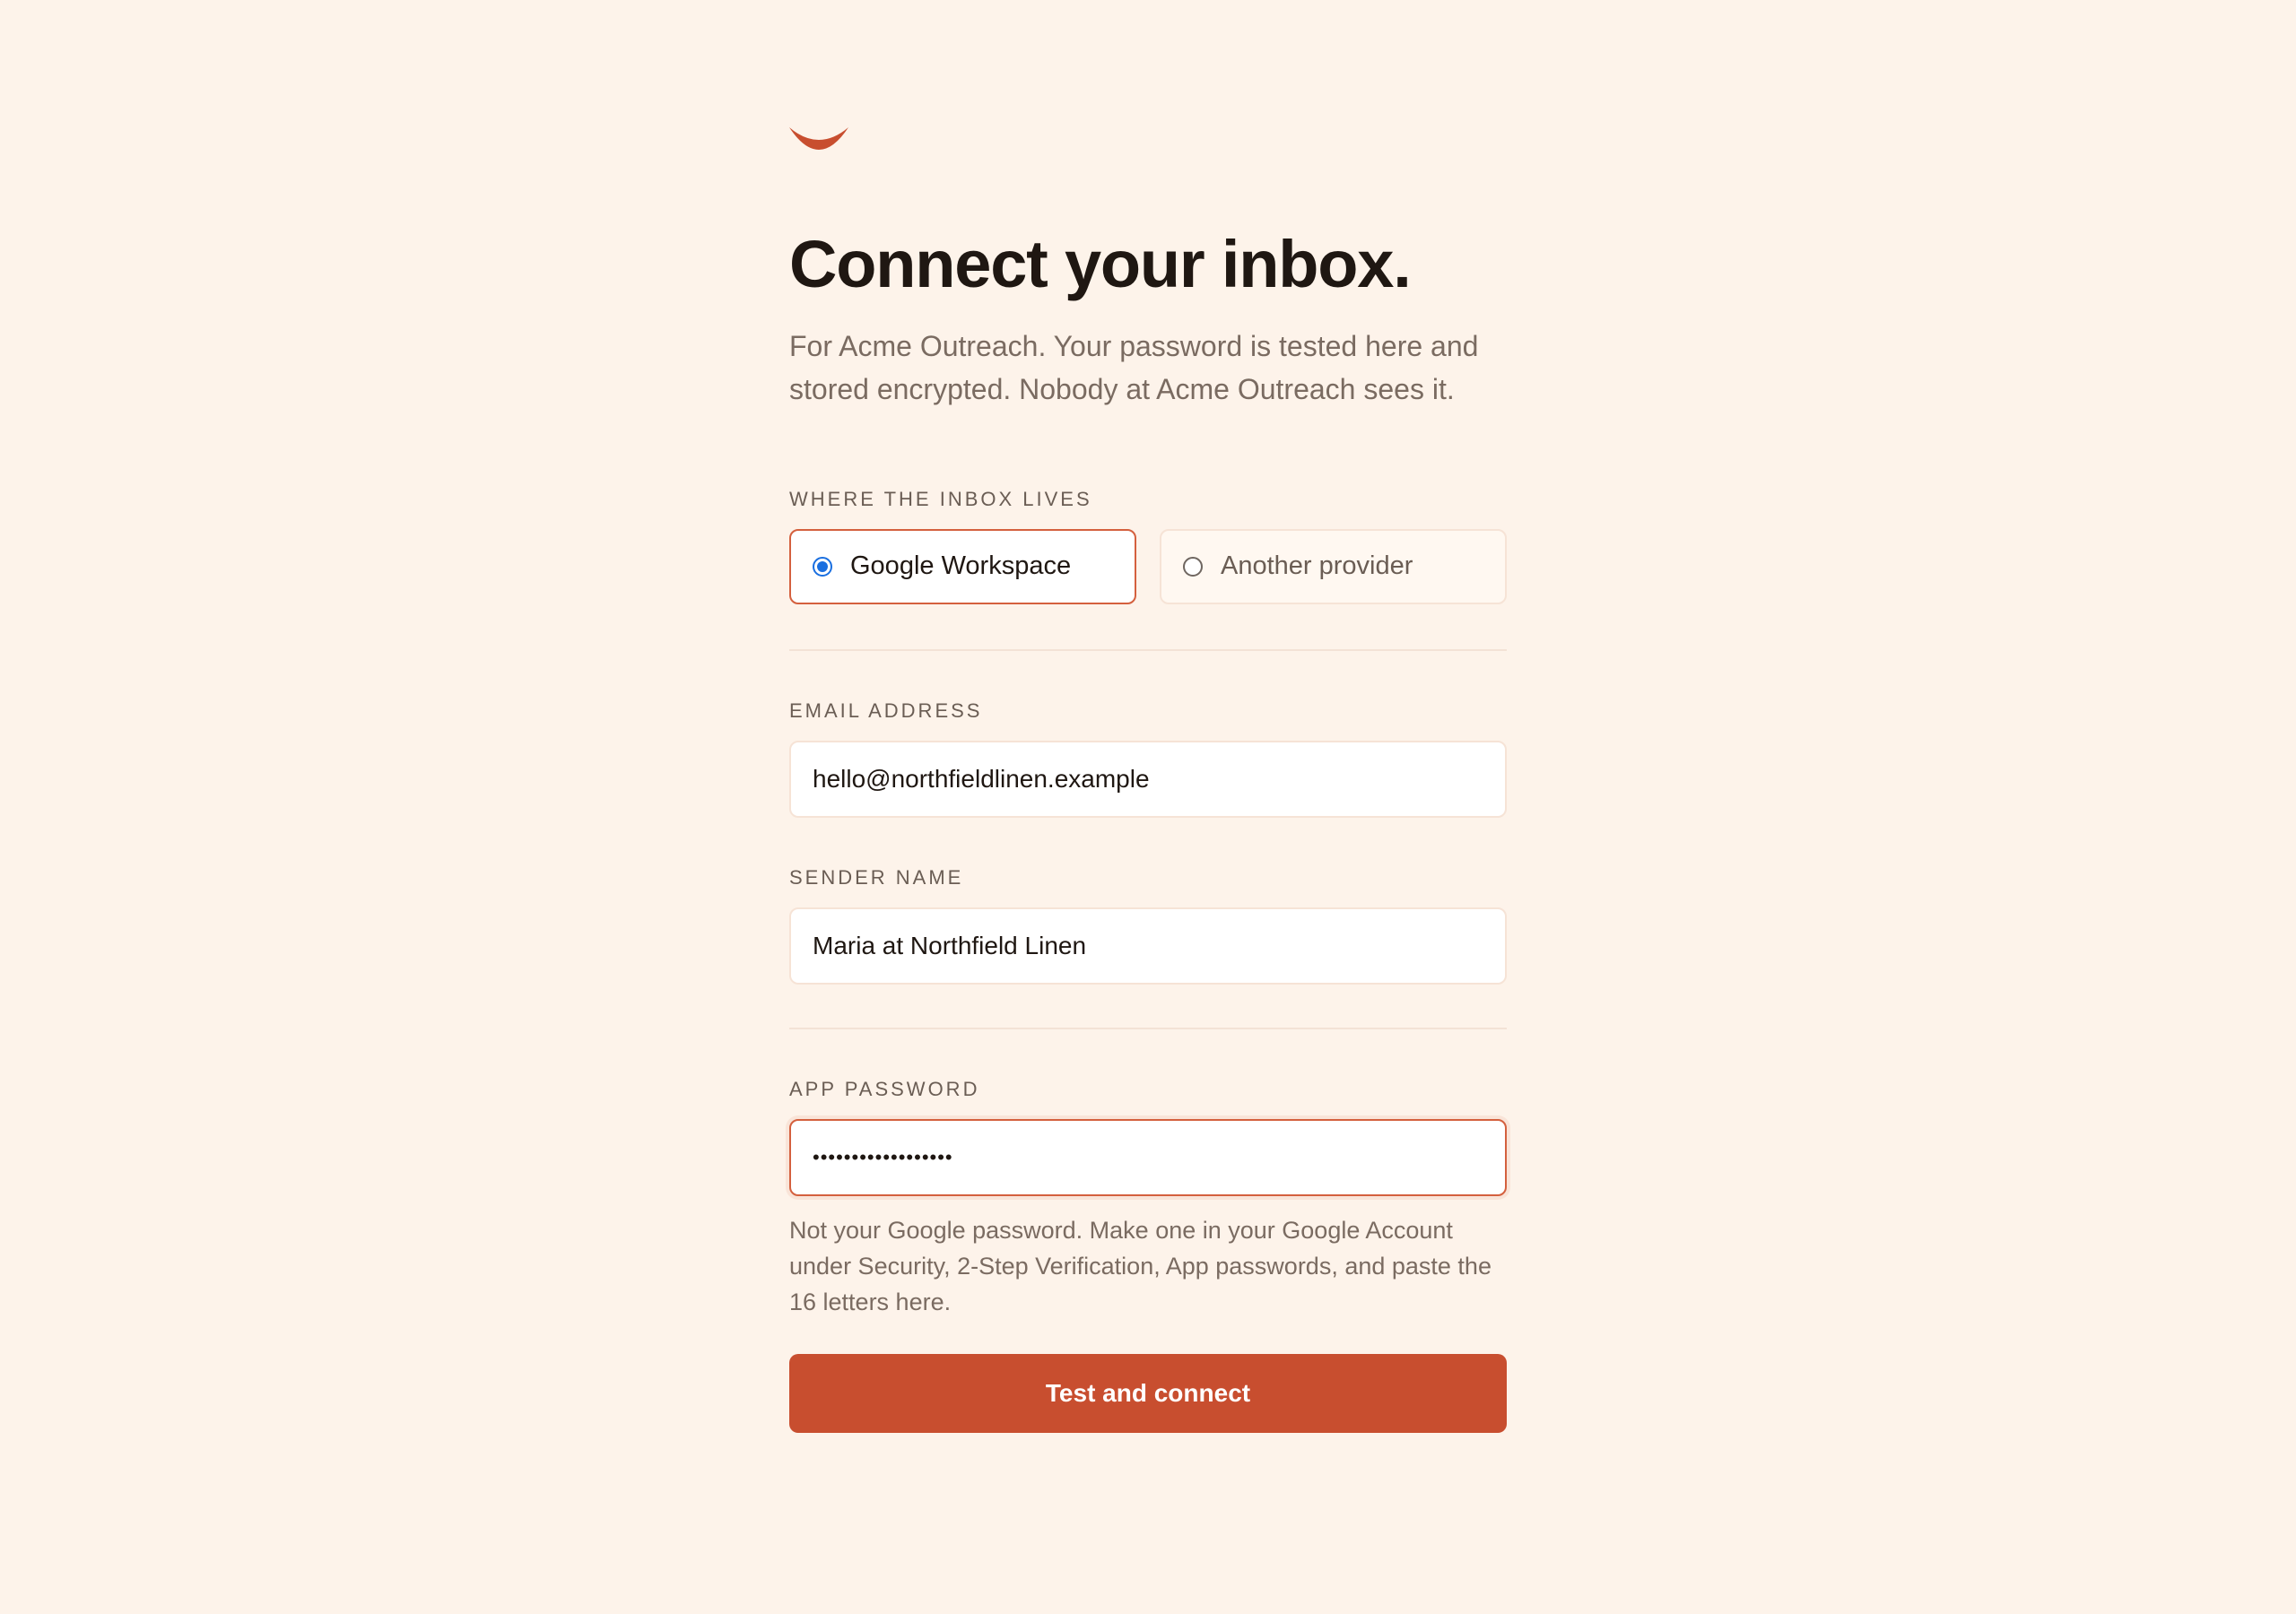 Image resolution: width=2296 pixels, height=1614 pixels. Describe the element at coordinates (884, 1088) in the screenshot. I see `app-password-label: APP PASSWORD` at that location.